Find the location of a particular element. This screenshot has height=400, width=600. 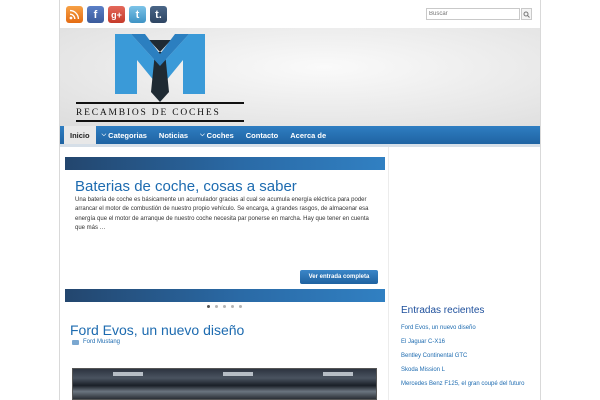

nav-item-noticias: Noticias is located at coordinates (173, 135).